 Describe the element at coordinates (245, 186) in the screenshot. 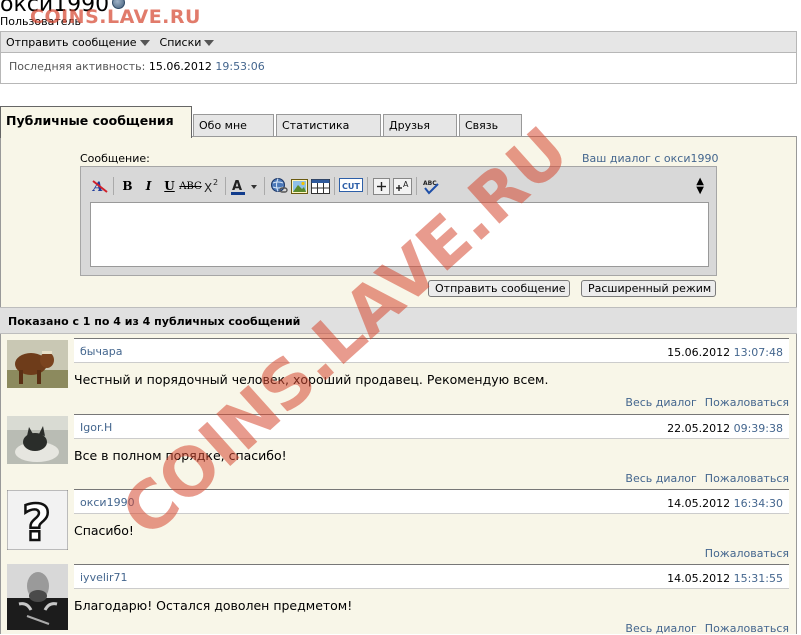

I see `text-color-icon: A` at that location.